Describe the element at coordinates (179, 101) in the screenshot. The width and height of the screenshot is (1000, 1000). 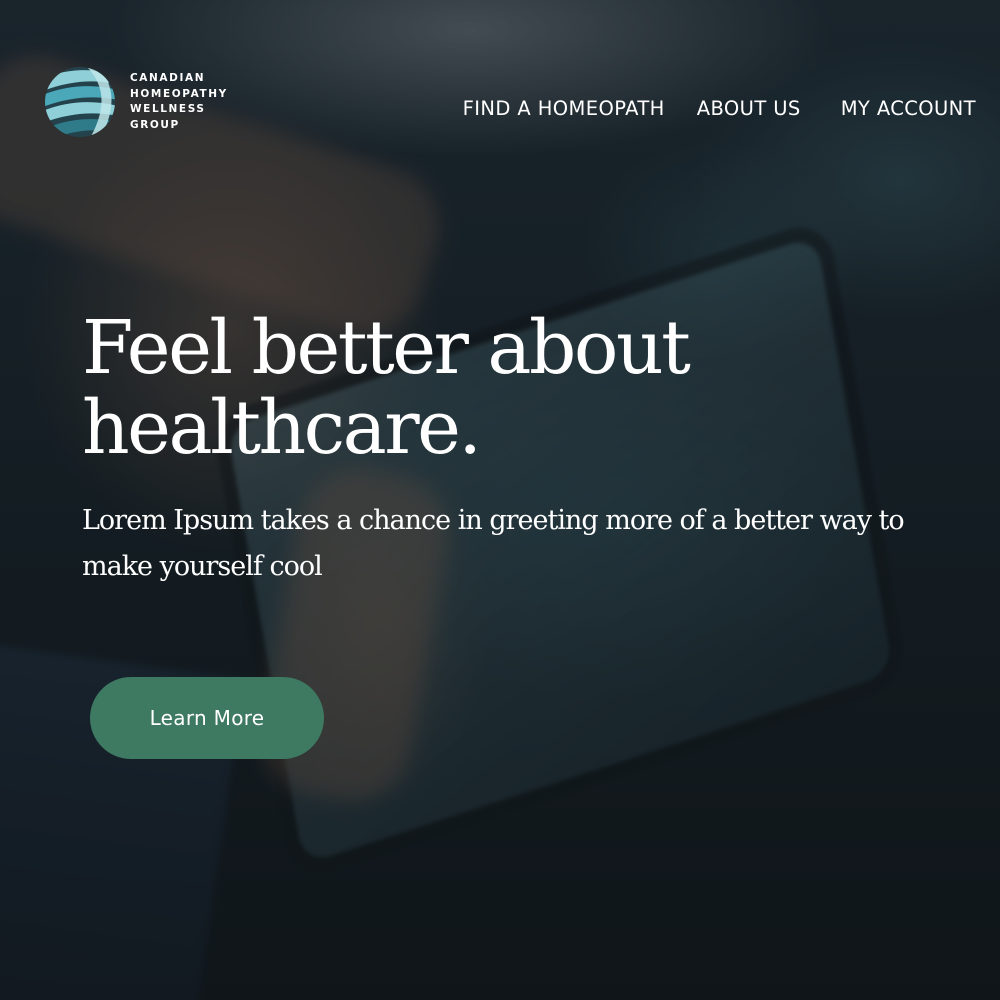
I see `brand-name: CANADIAN HOMEOPATHY WELLNESS GROUP` at that location.